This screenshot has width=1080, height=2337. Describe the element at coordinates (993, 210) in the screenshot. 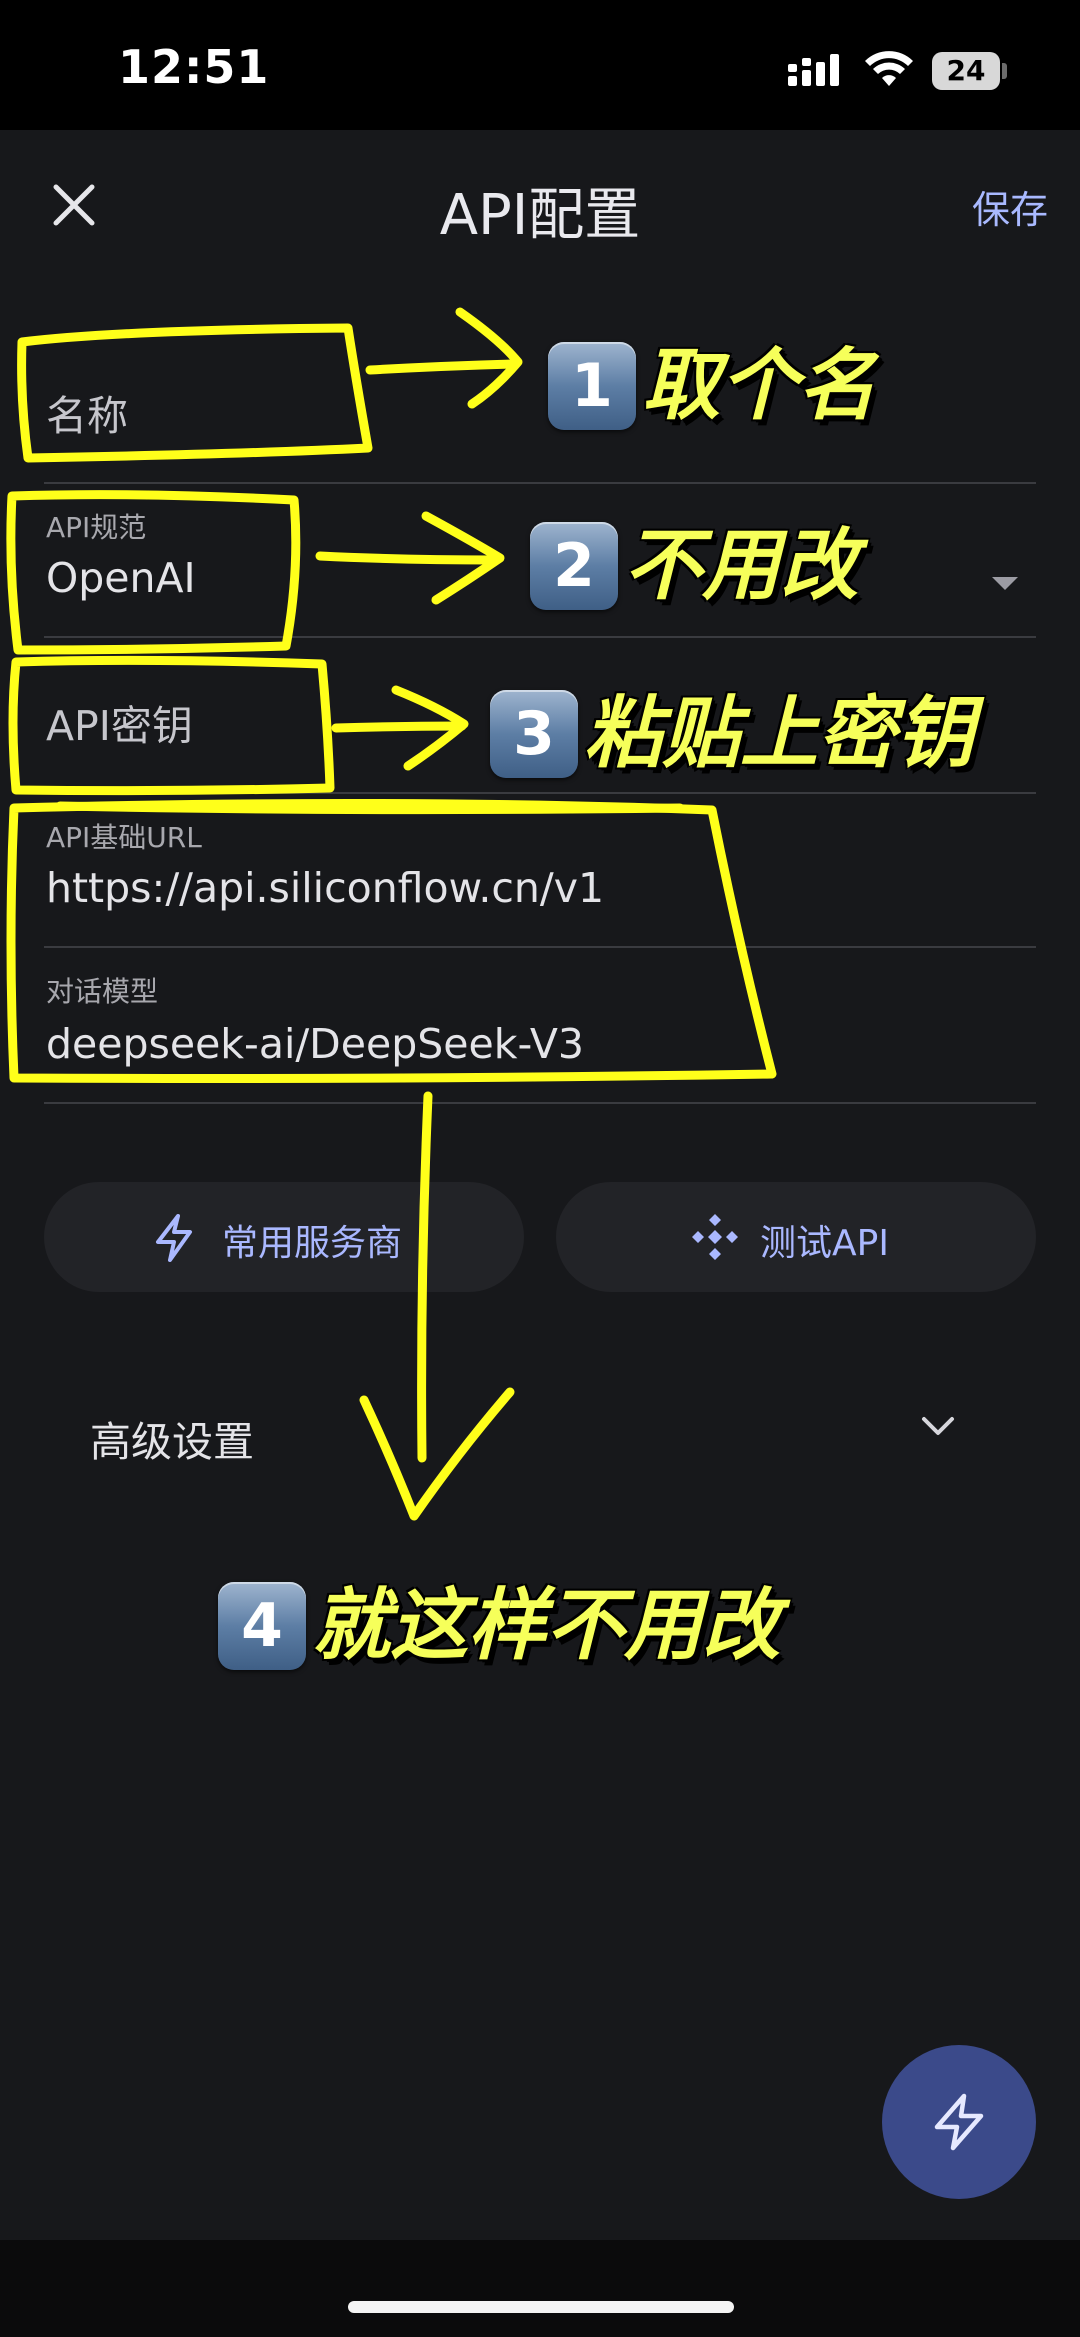

I see `save-button: 保存` at that location.